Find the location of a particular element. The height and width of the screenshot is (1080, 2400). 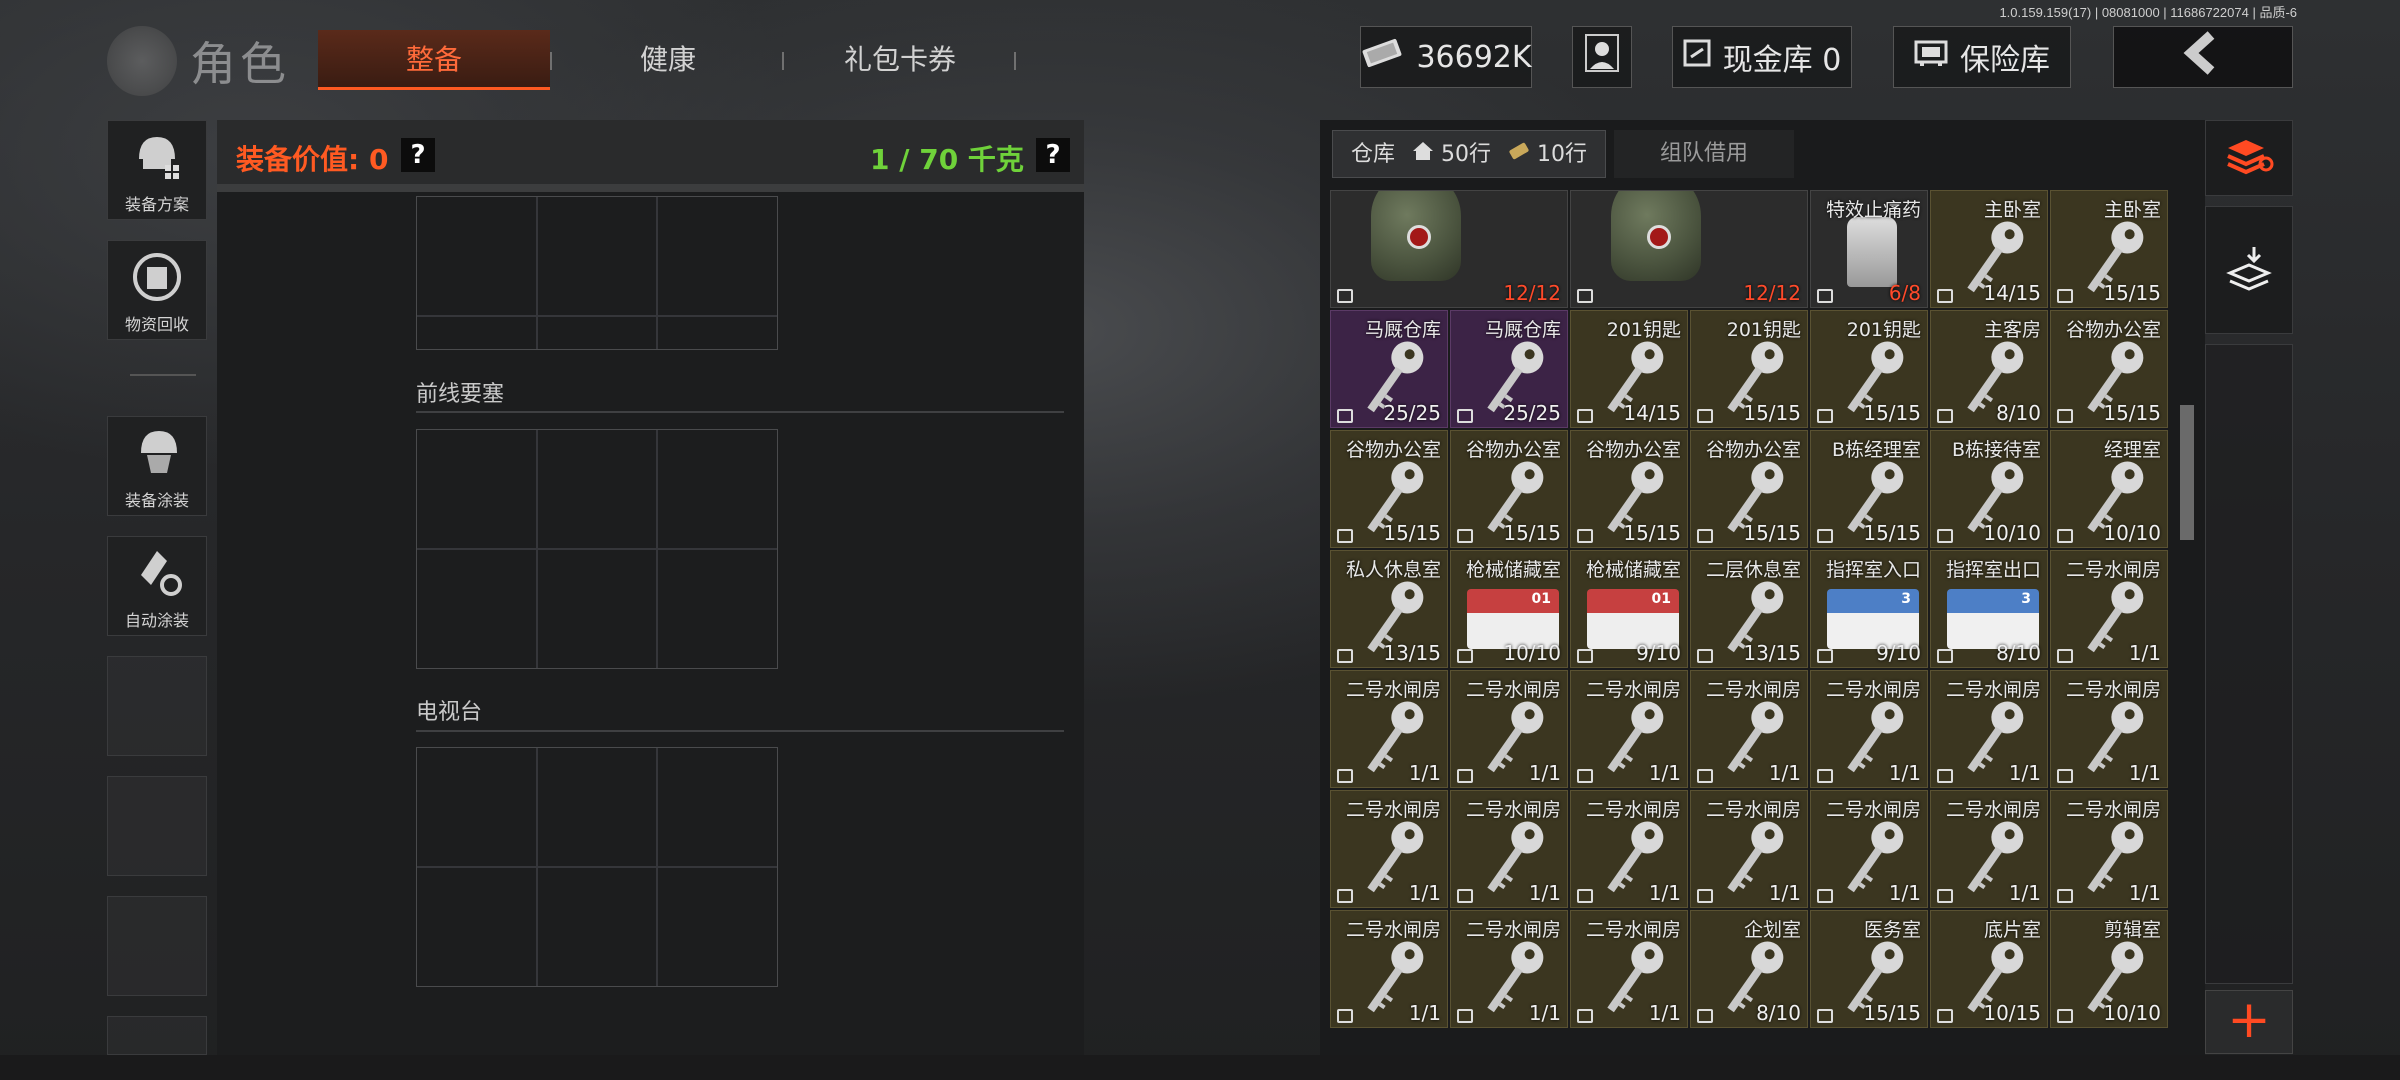

warehouse-item: 01 枪械储藏室 10/10 is located at coordinates (1509, 609).